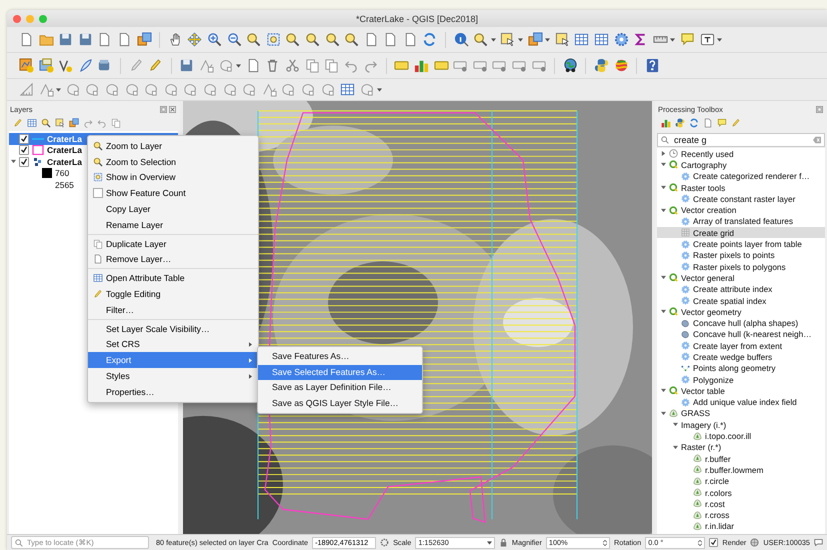 Image resolution: width=827 pixels, height=550 pixels. Describe the element at coordinates (745, 323) in the screenshot. I see `tree-label: Concave hull (alpha shapes)` at that location.